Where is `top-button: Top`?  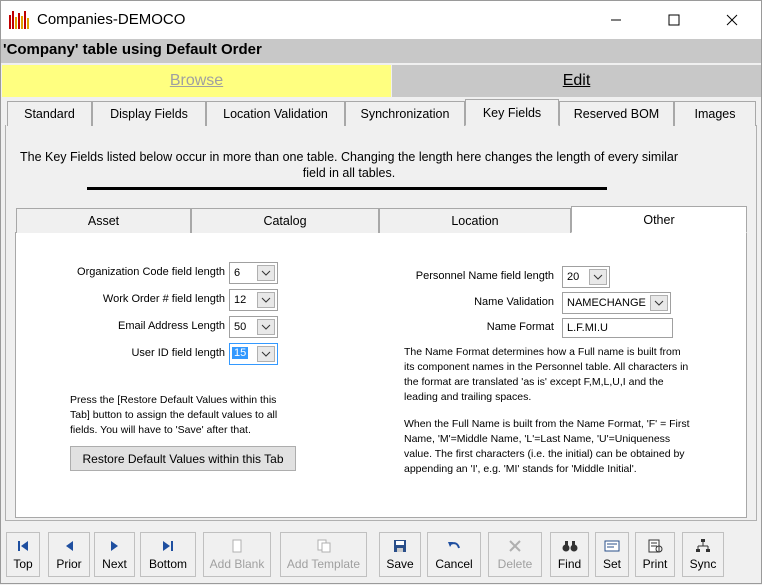 top-button: Top is located at coordinates (23, 554).